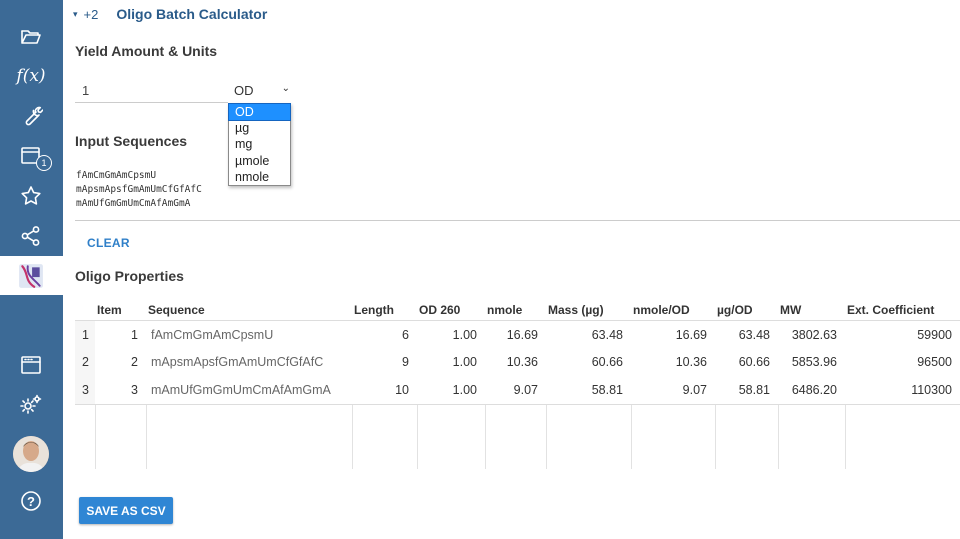 Image resolution: width=960 pixels, height=539 pixels. Describe the element at coordinates (691, 335) in the screenshot. I see `cell-nmole-od: 16.69` at that location.